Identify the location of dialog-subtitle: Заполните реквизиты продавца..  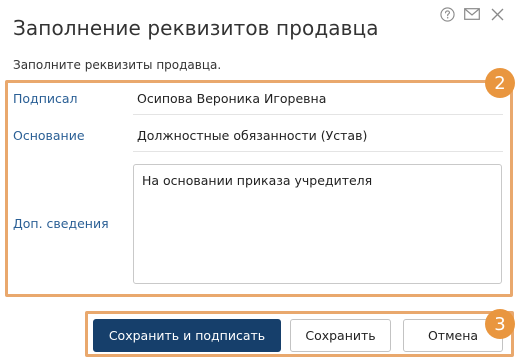
(117, 65).